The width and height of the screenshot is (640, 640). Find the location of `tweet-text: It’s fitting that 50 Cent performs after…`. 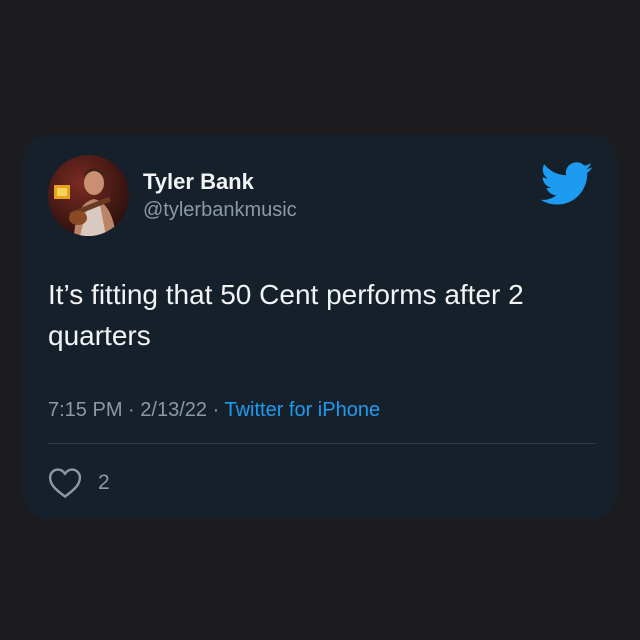

tweet-text: It’s fitting that 50 Cent performs after… is located at coordinates (286, 315).